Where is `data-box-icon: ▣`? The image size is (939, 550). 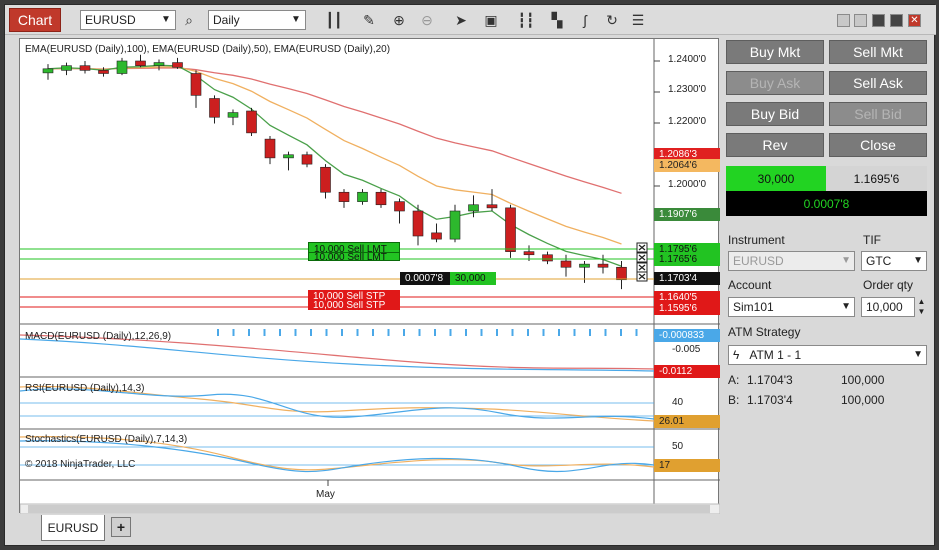 data-box-icon: ▣ is located at coordinates (491, 20).